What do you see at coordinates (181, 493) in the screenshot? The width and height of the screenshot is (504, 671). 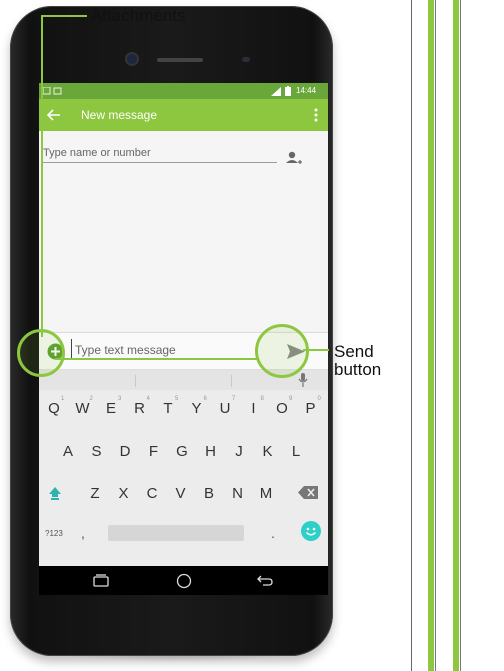 I see `key-v: V` at bounding box center [181, 493].